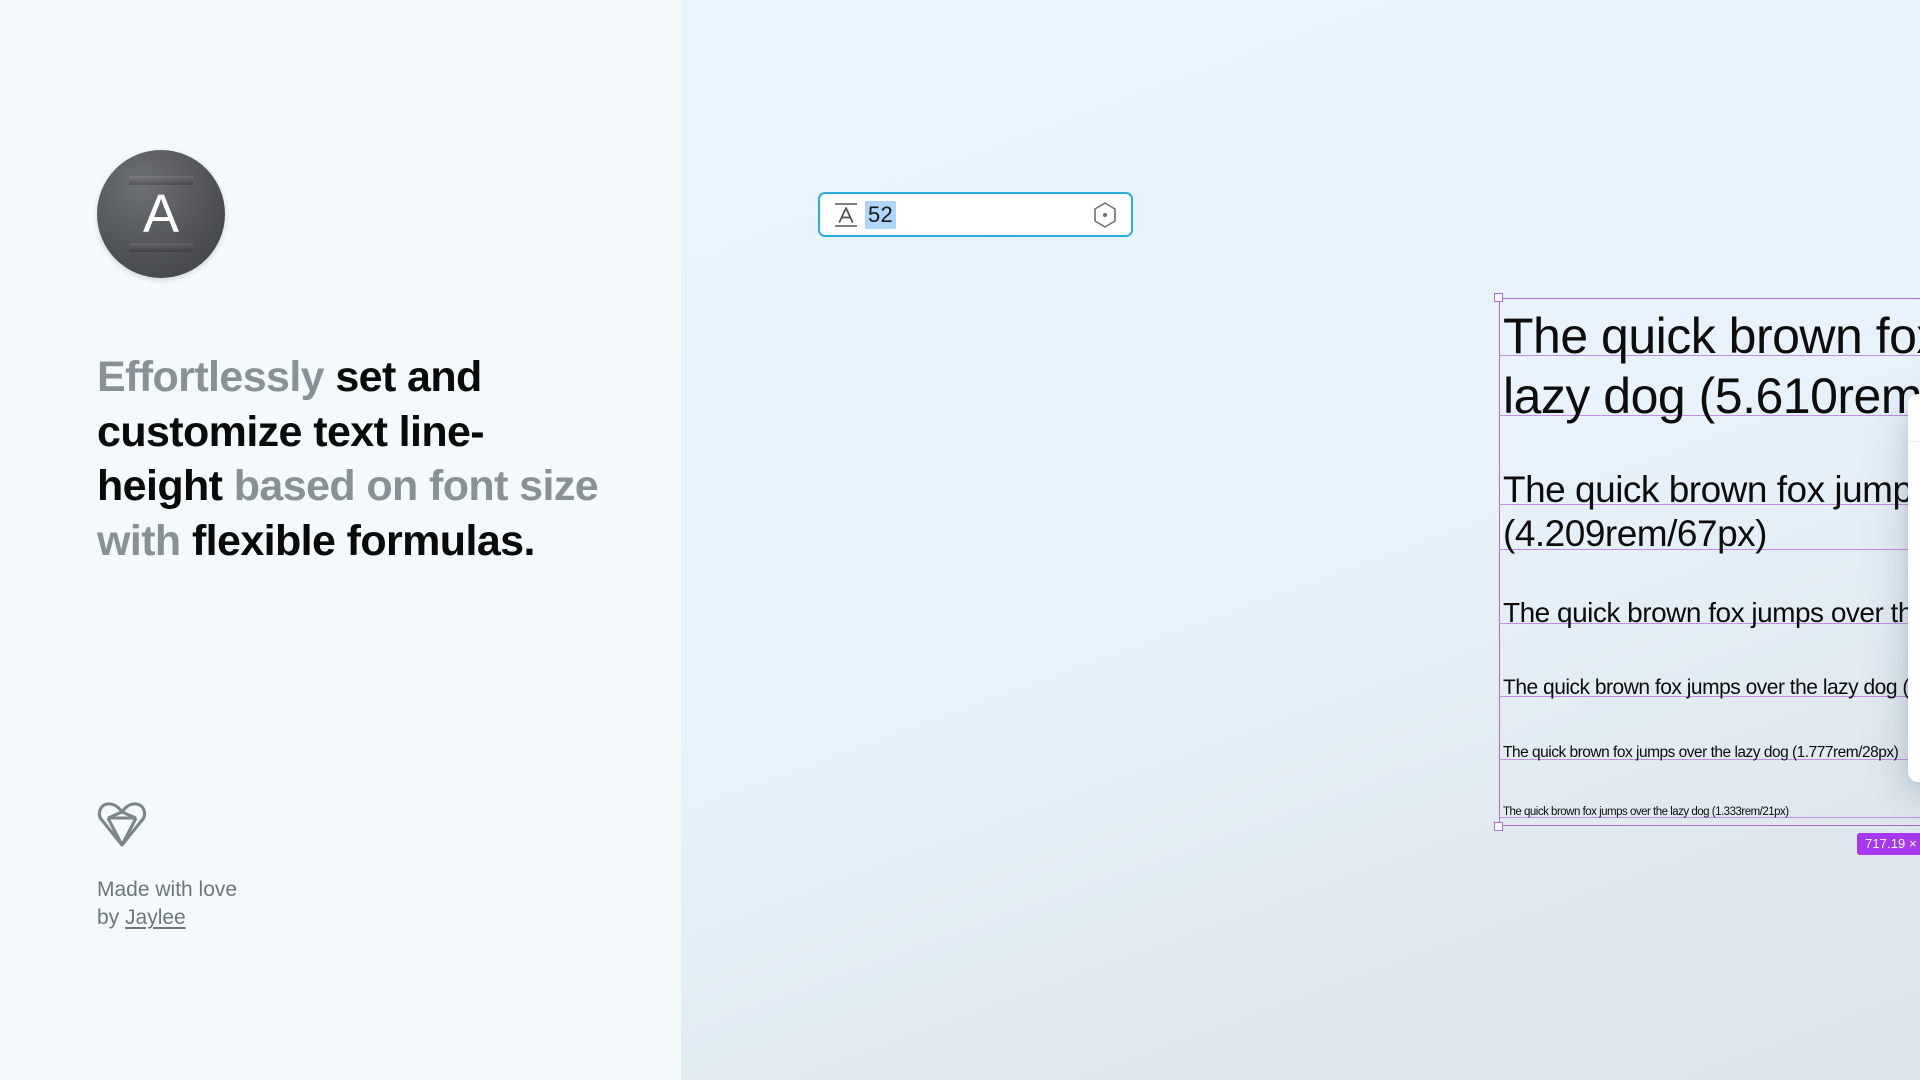  What do you see at coordinates (1105, 215) in the screenshot?
I see `hexagon-dot-icon` at bounding box center [1105, 215].